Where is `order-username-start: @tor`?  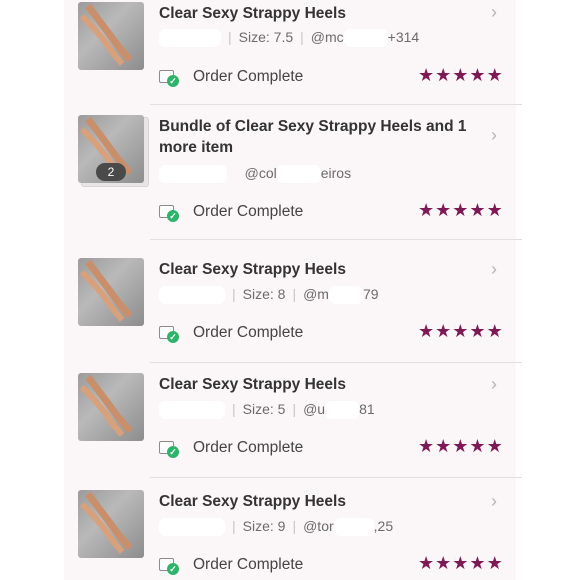 order-username-start: @tor is located at coordinates (318, 526).